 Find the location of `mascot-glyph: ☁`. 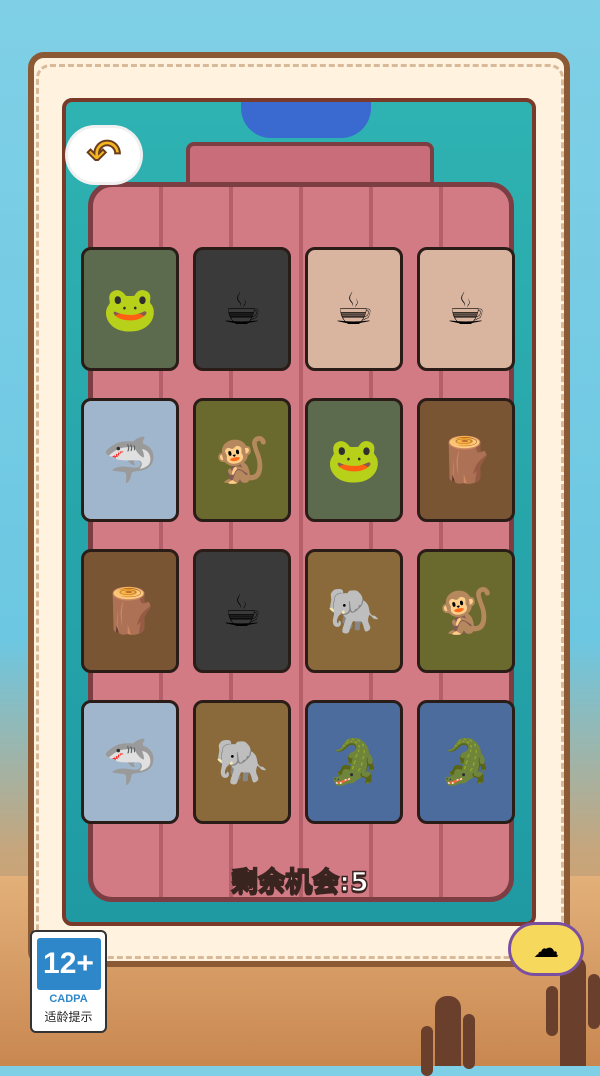

mascot-glyph: ☁ is located at coordinates (546, 949).